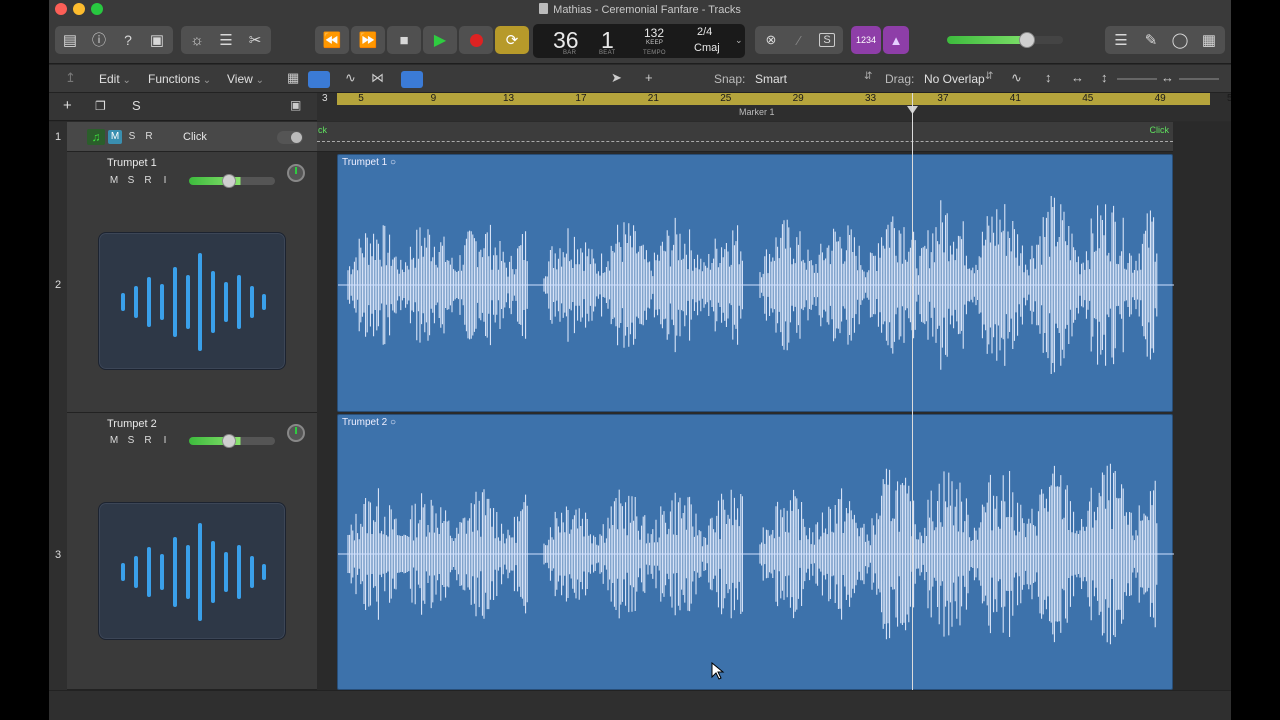 The image size is (1280, 720). I want to click on lcd-bar-label: BAR, so click(570, 53).